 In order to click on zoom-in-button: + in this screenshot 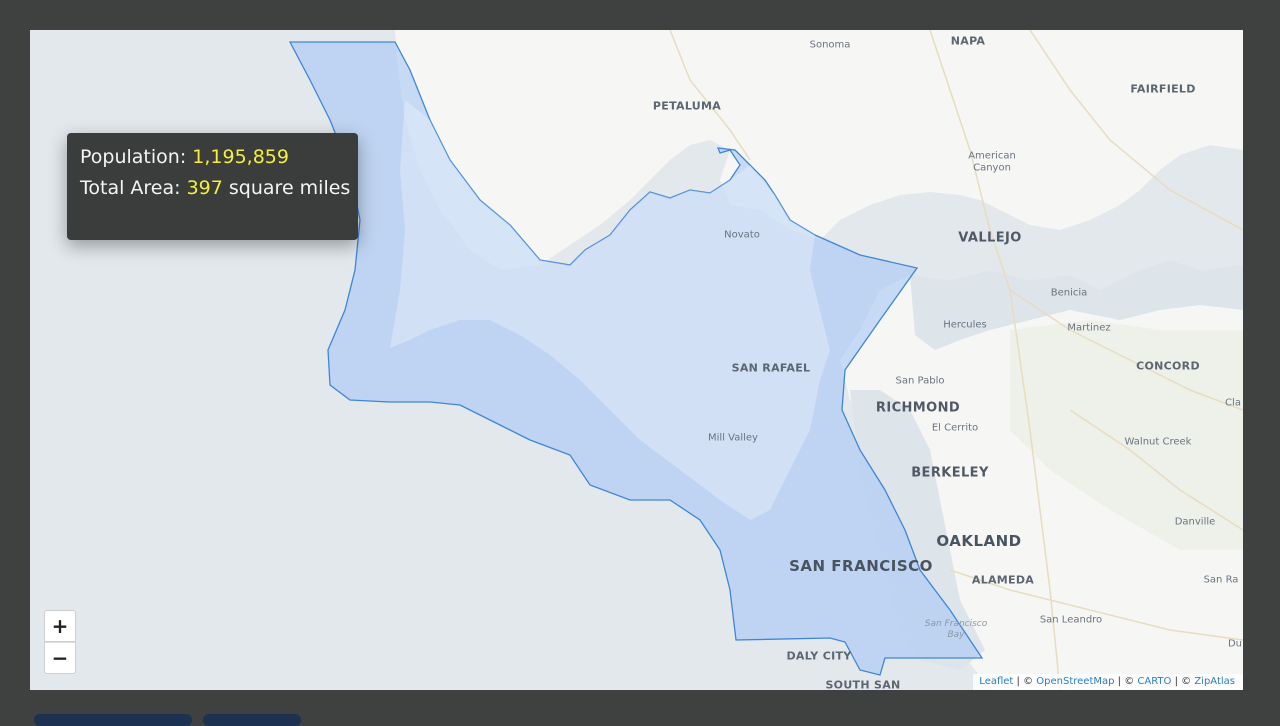, I will do `click(60, 626)`.